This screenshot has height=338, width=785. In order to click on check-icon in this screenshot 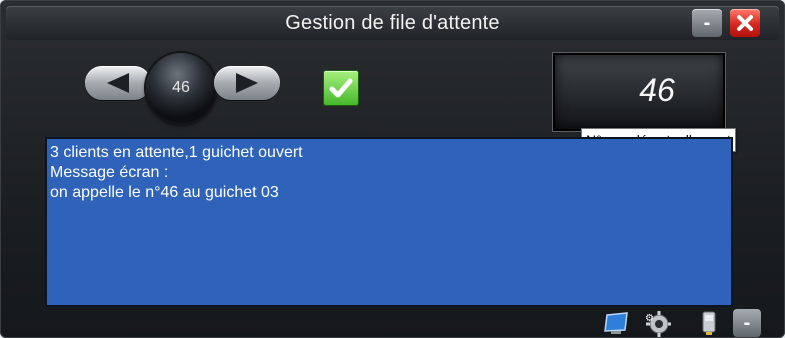, I will do `click(341, 88)`.